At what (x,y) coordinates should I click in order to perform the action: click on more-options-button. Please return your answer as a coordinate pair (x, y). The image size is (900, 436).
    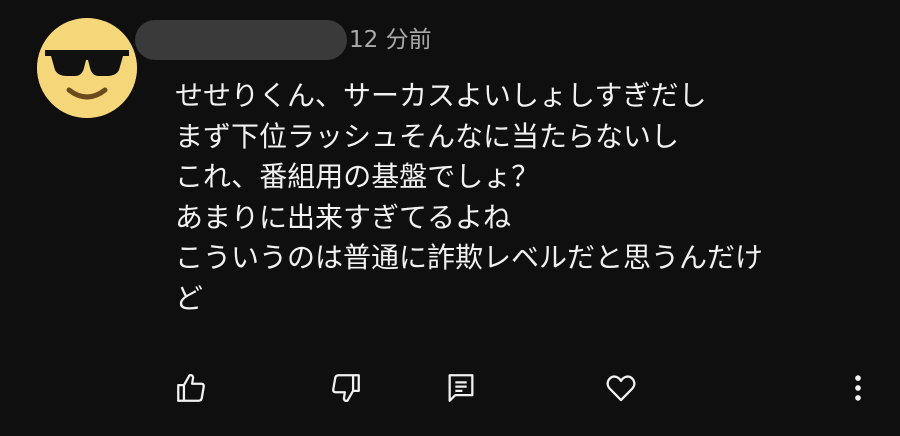
    Looking at the image, I should click on (858, 388).